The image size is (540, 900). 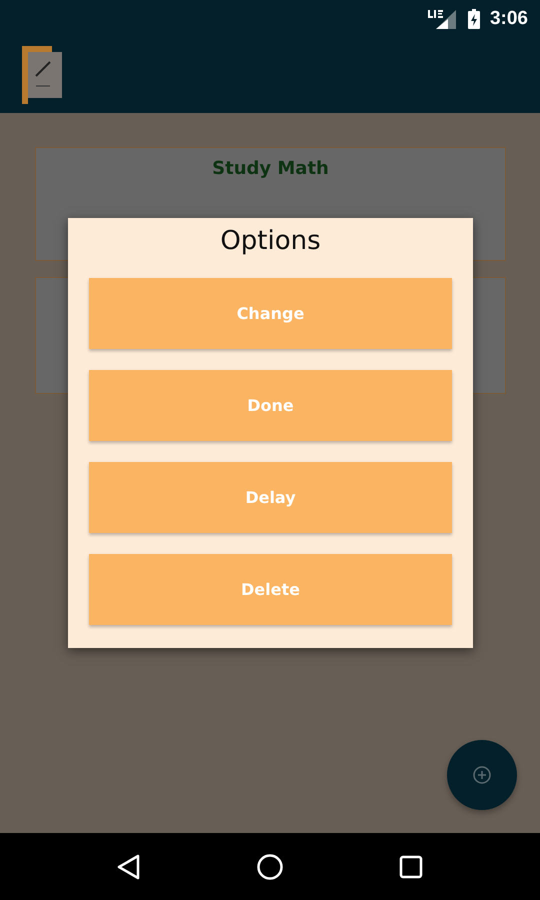 What do you see at coordinates (270, 241) in the screenshot?
I see `dialog-title: Options` at bounding box center [270, 241].